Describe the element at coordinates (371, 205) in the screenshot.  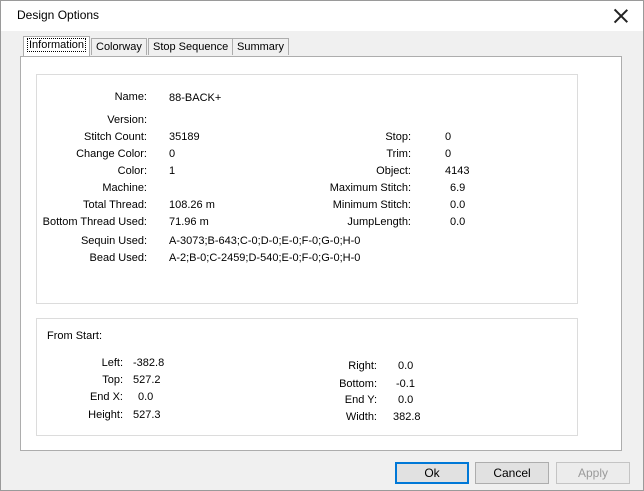
I see `min-stitch-label: Minimum Stitch:` at that location.